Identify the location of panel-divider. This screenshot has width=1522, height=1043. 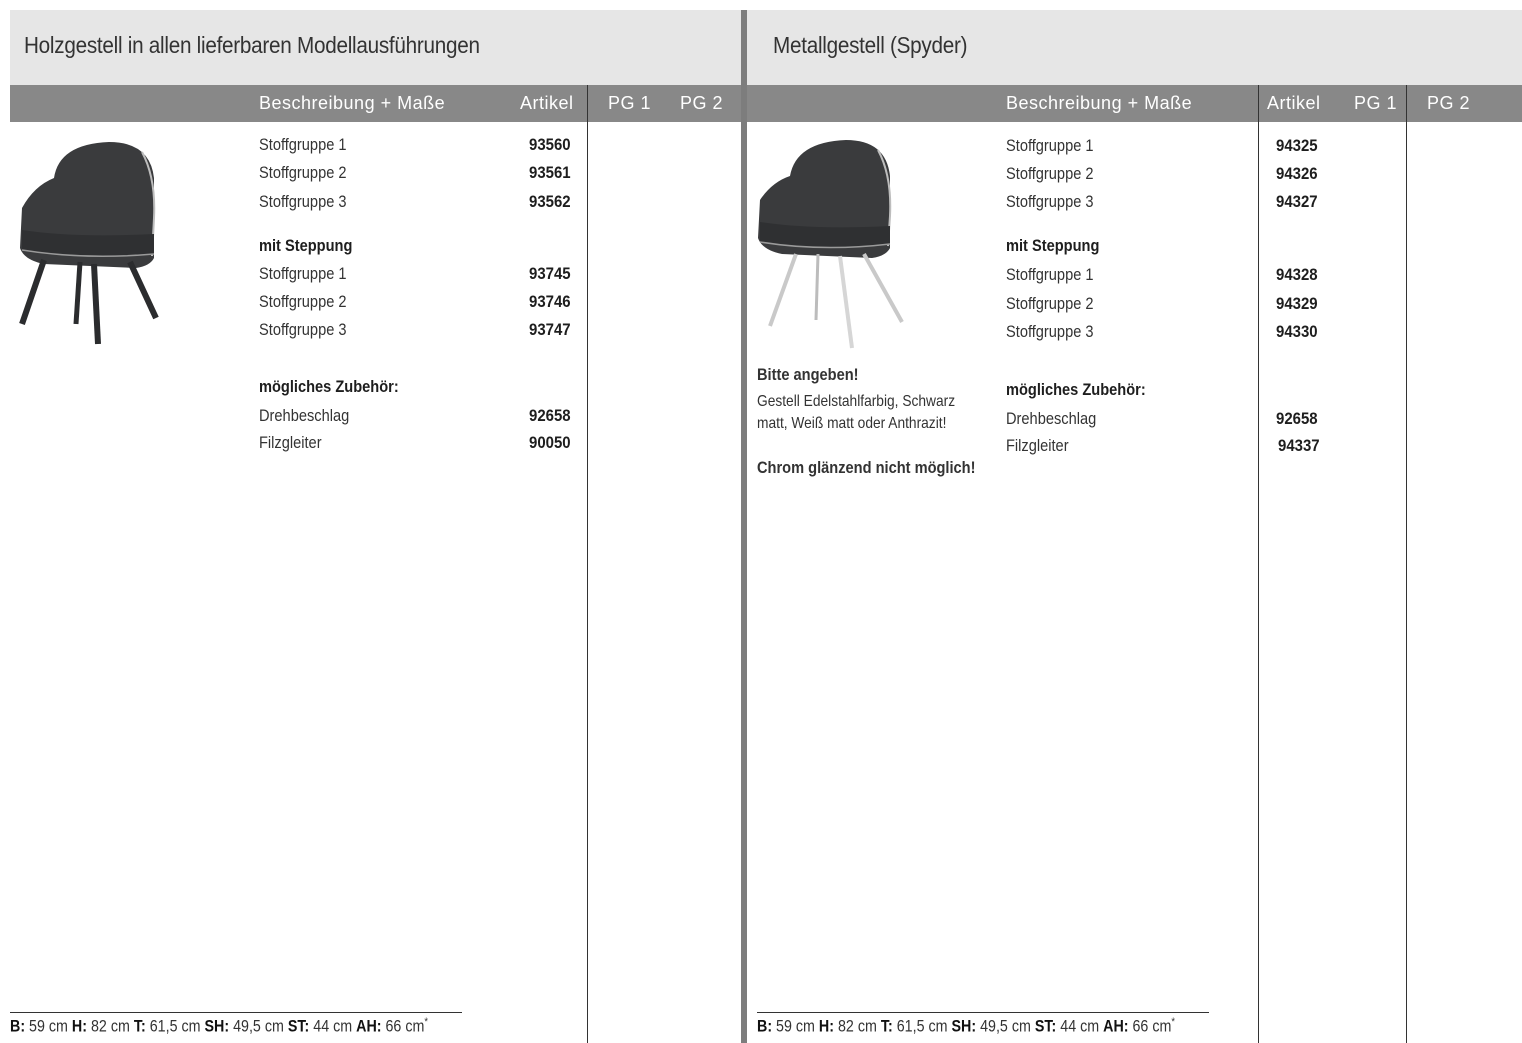
(744, 526).